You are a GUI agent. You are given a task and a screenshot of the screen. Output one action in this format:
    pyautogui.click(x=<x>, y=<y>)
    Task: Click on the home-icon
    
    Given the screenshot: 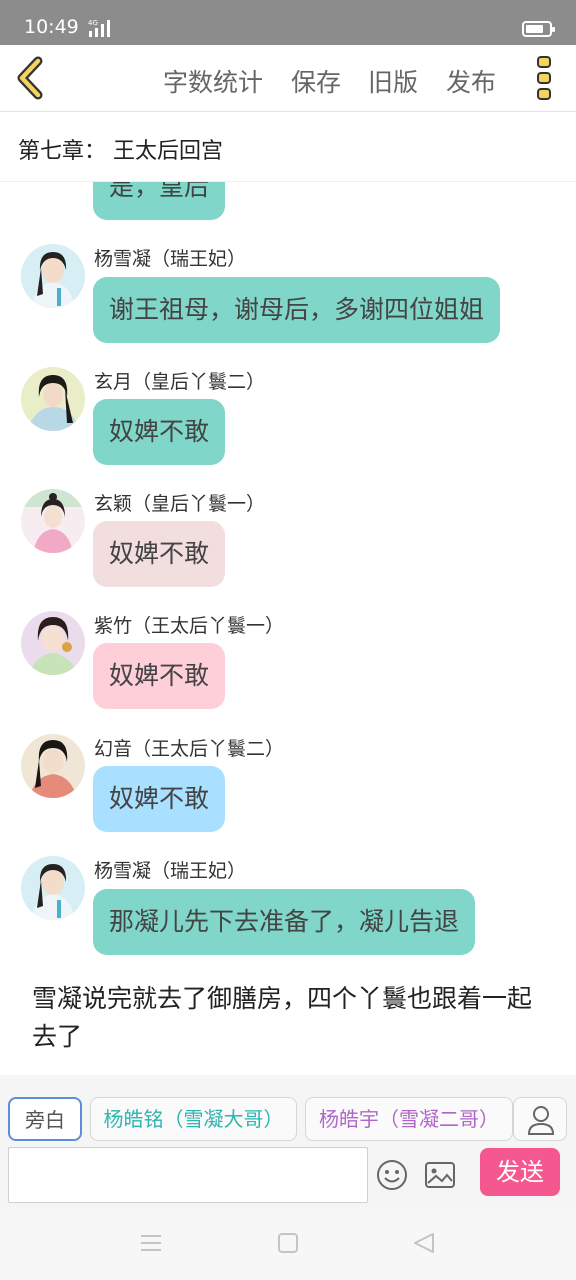 What is the action you would take?
    pyautogui.click(x=288, y=1243)
    